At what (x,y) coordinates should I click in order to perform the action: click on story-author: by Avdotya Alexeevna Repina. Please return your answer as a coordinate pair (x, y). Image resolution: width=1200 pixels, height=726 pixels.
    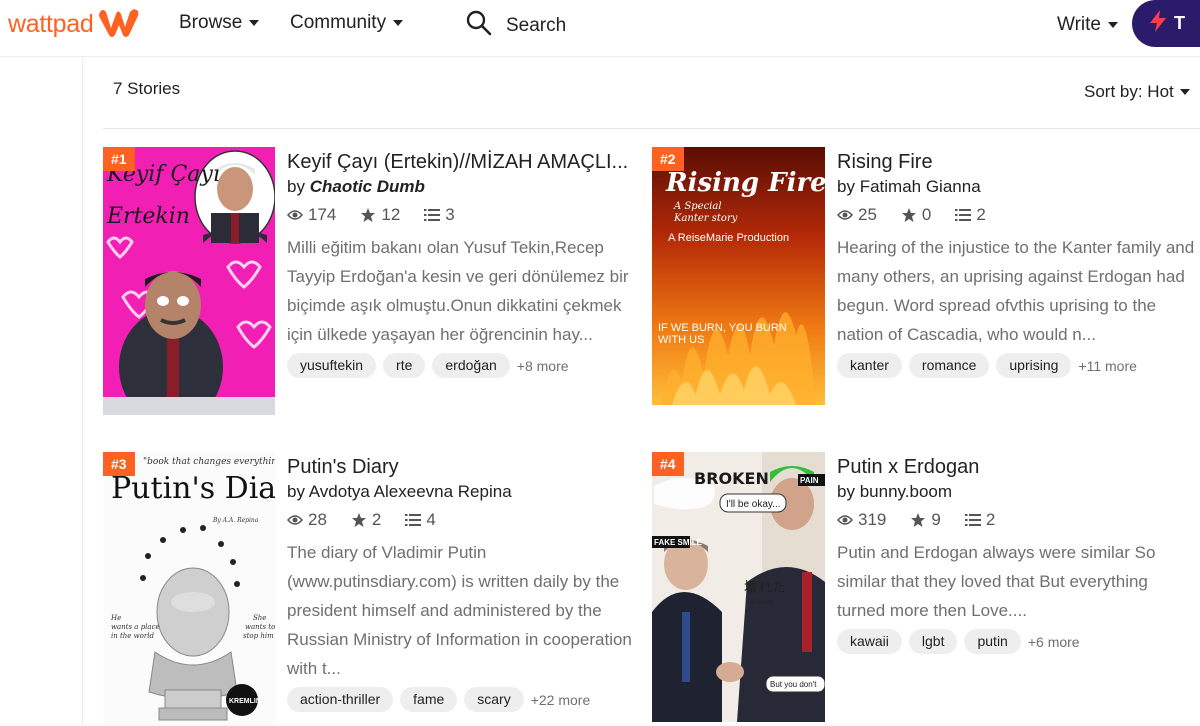
    Looking at the image, I should click on (467, 492).